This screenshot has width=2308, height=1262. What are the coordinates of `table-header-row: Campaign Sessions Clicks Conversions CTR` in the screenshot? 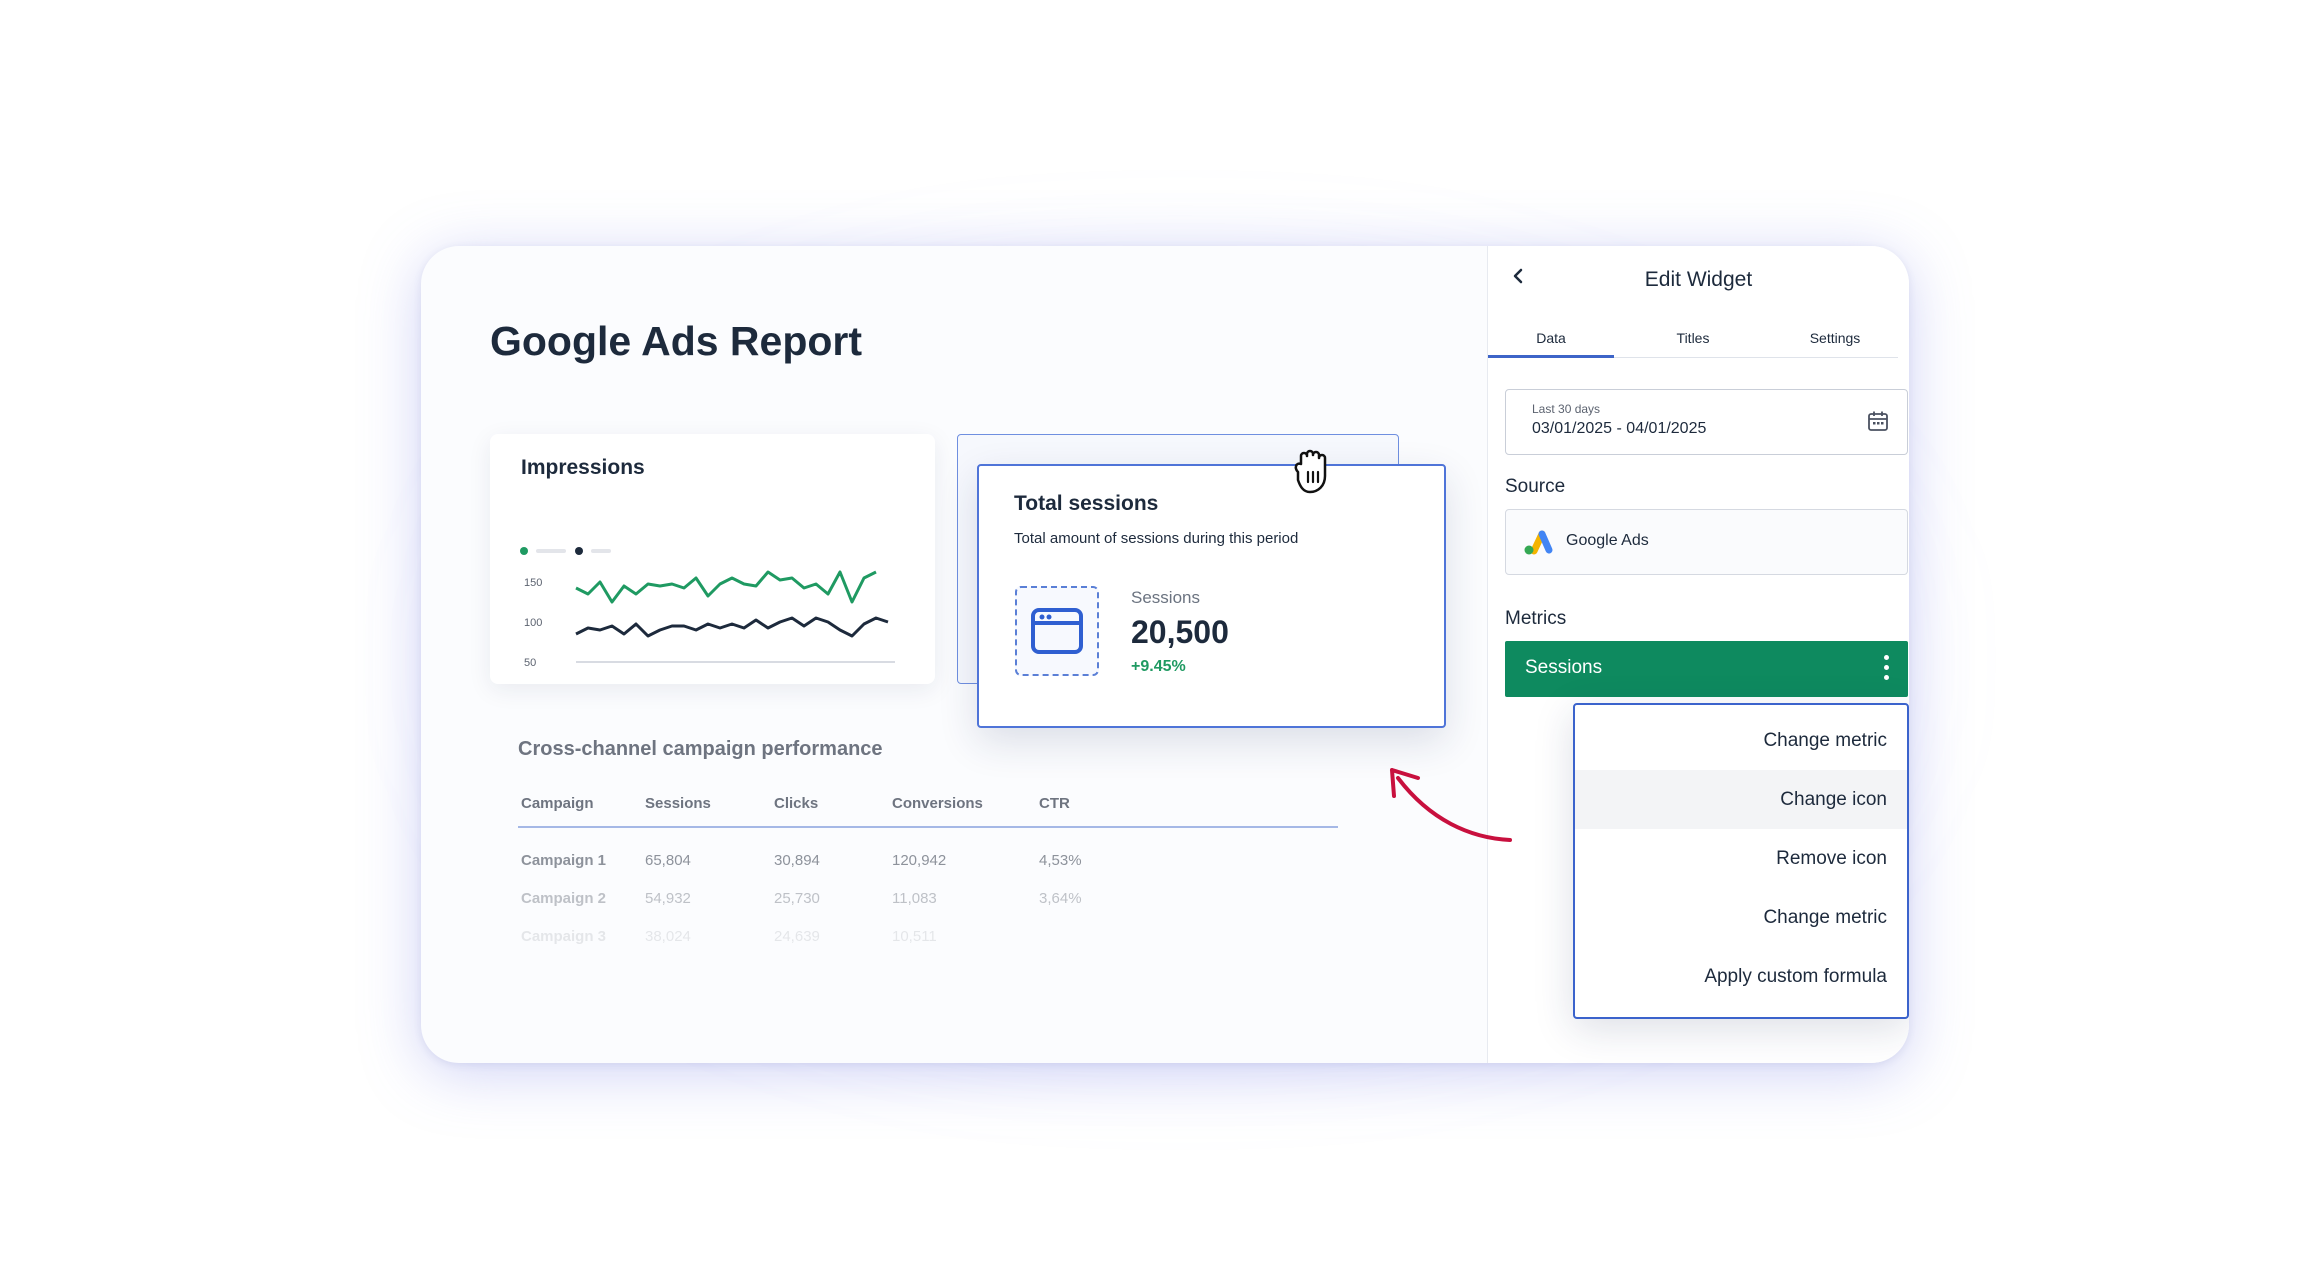 It's located at (928, 806).